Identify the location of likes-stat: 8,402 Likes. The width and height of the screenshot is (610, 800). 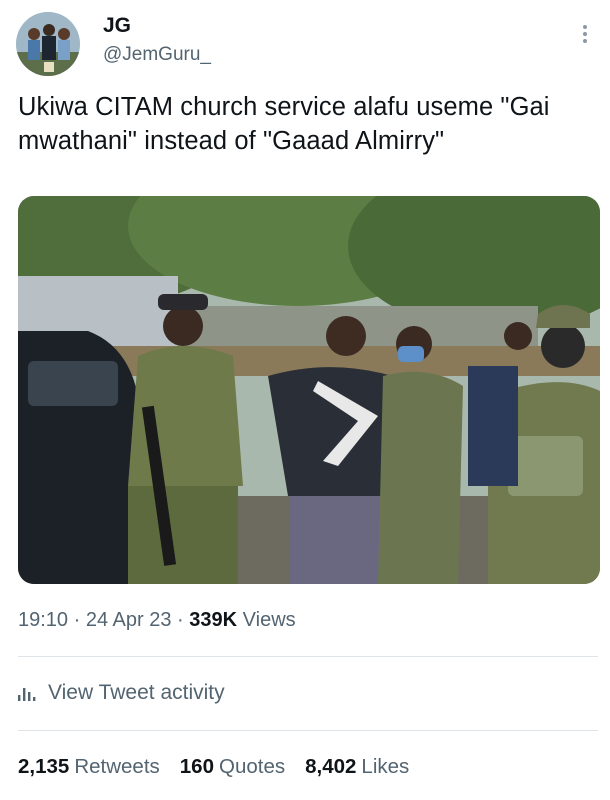
(357, 767).